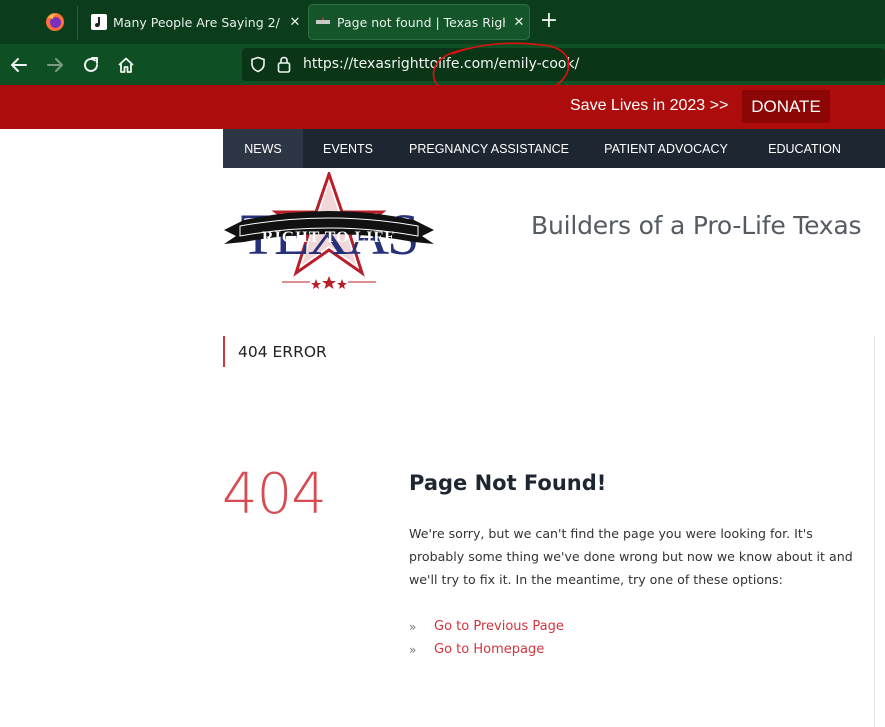 The image size is (885, 727). I want to click on menu-item-news: NEWS, so click(263, 148).